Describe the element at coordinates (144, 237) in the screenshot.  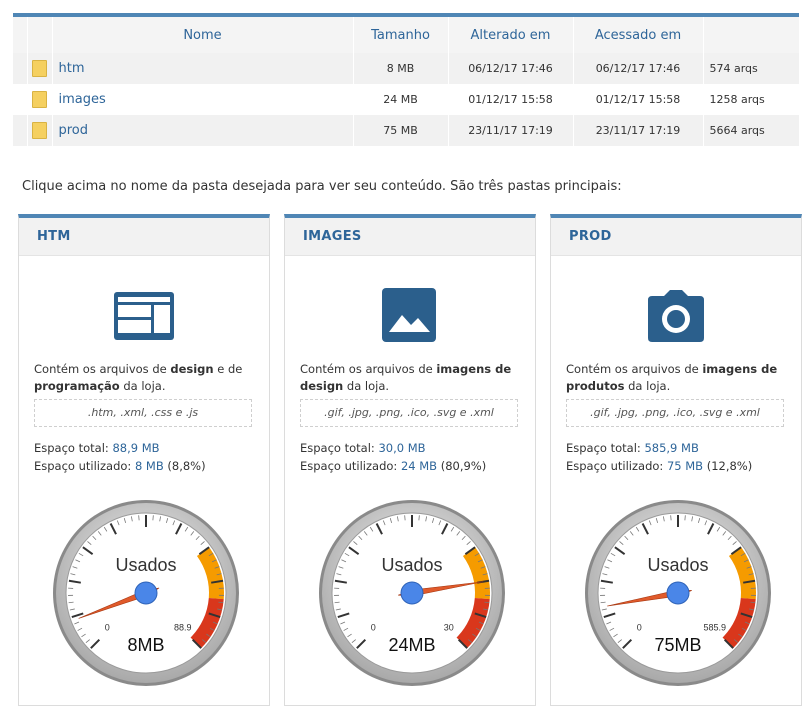
I see `card-title: HTM` at that location.